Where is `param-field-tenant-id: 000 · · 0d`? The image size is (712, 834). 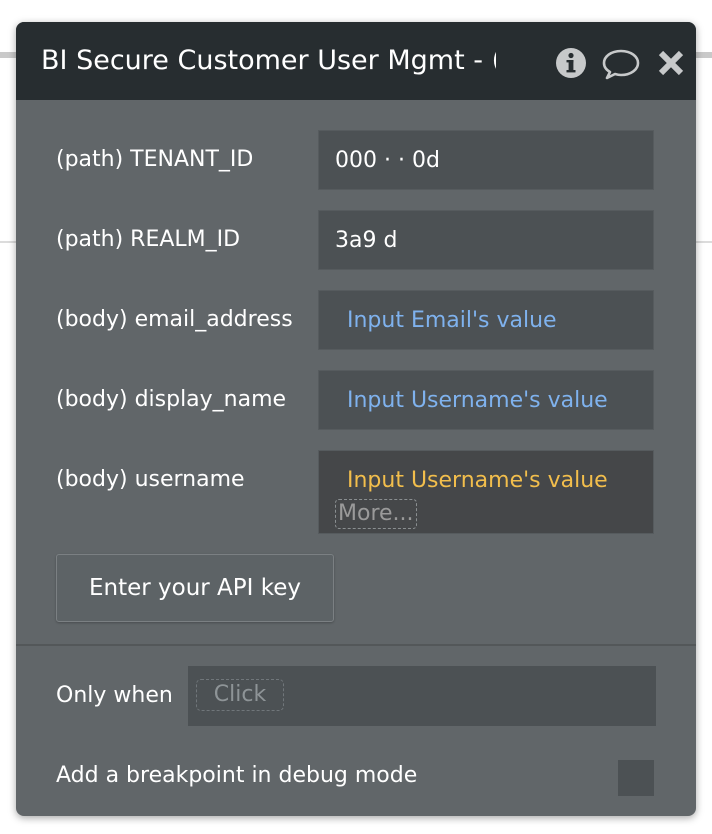
param-field-tenant-id: 000 · · 0d is located at coordinates (486, 160).